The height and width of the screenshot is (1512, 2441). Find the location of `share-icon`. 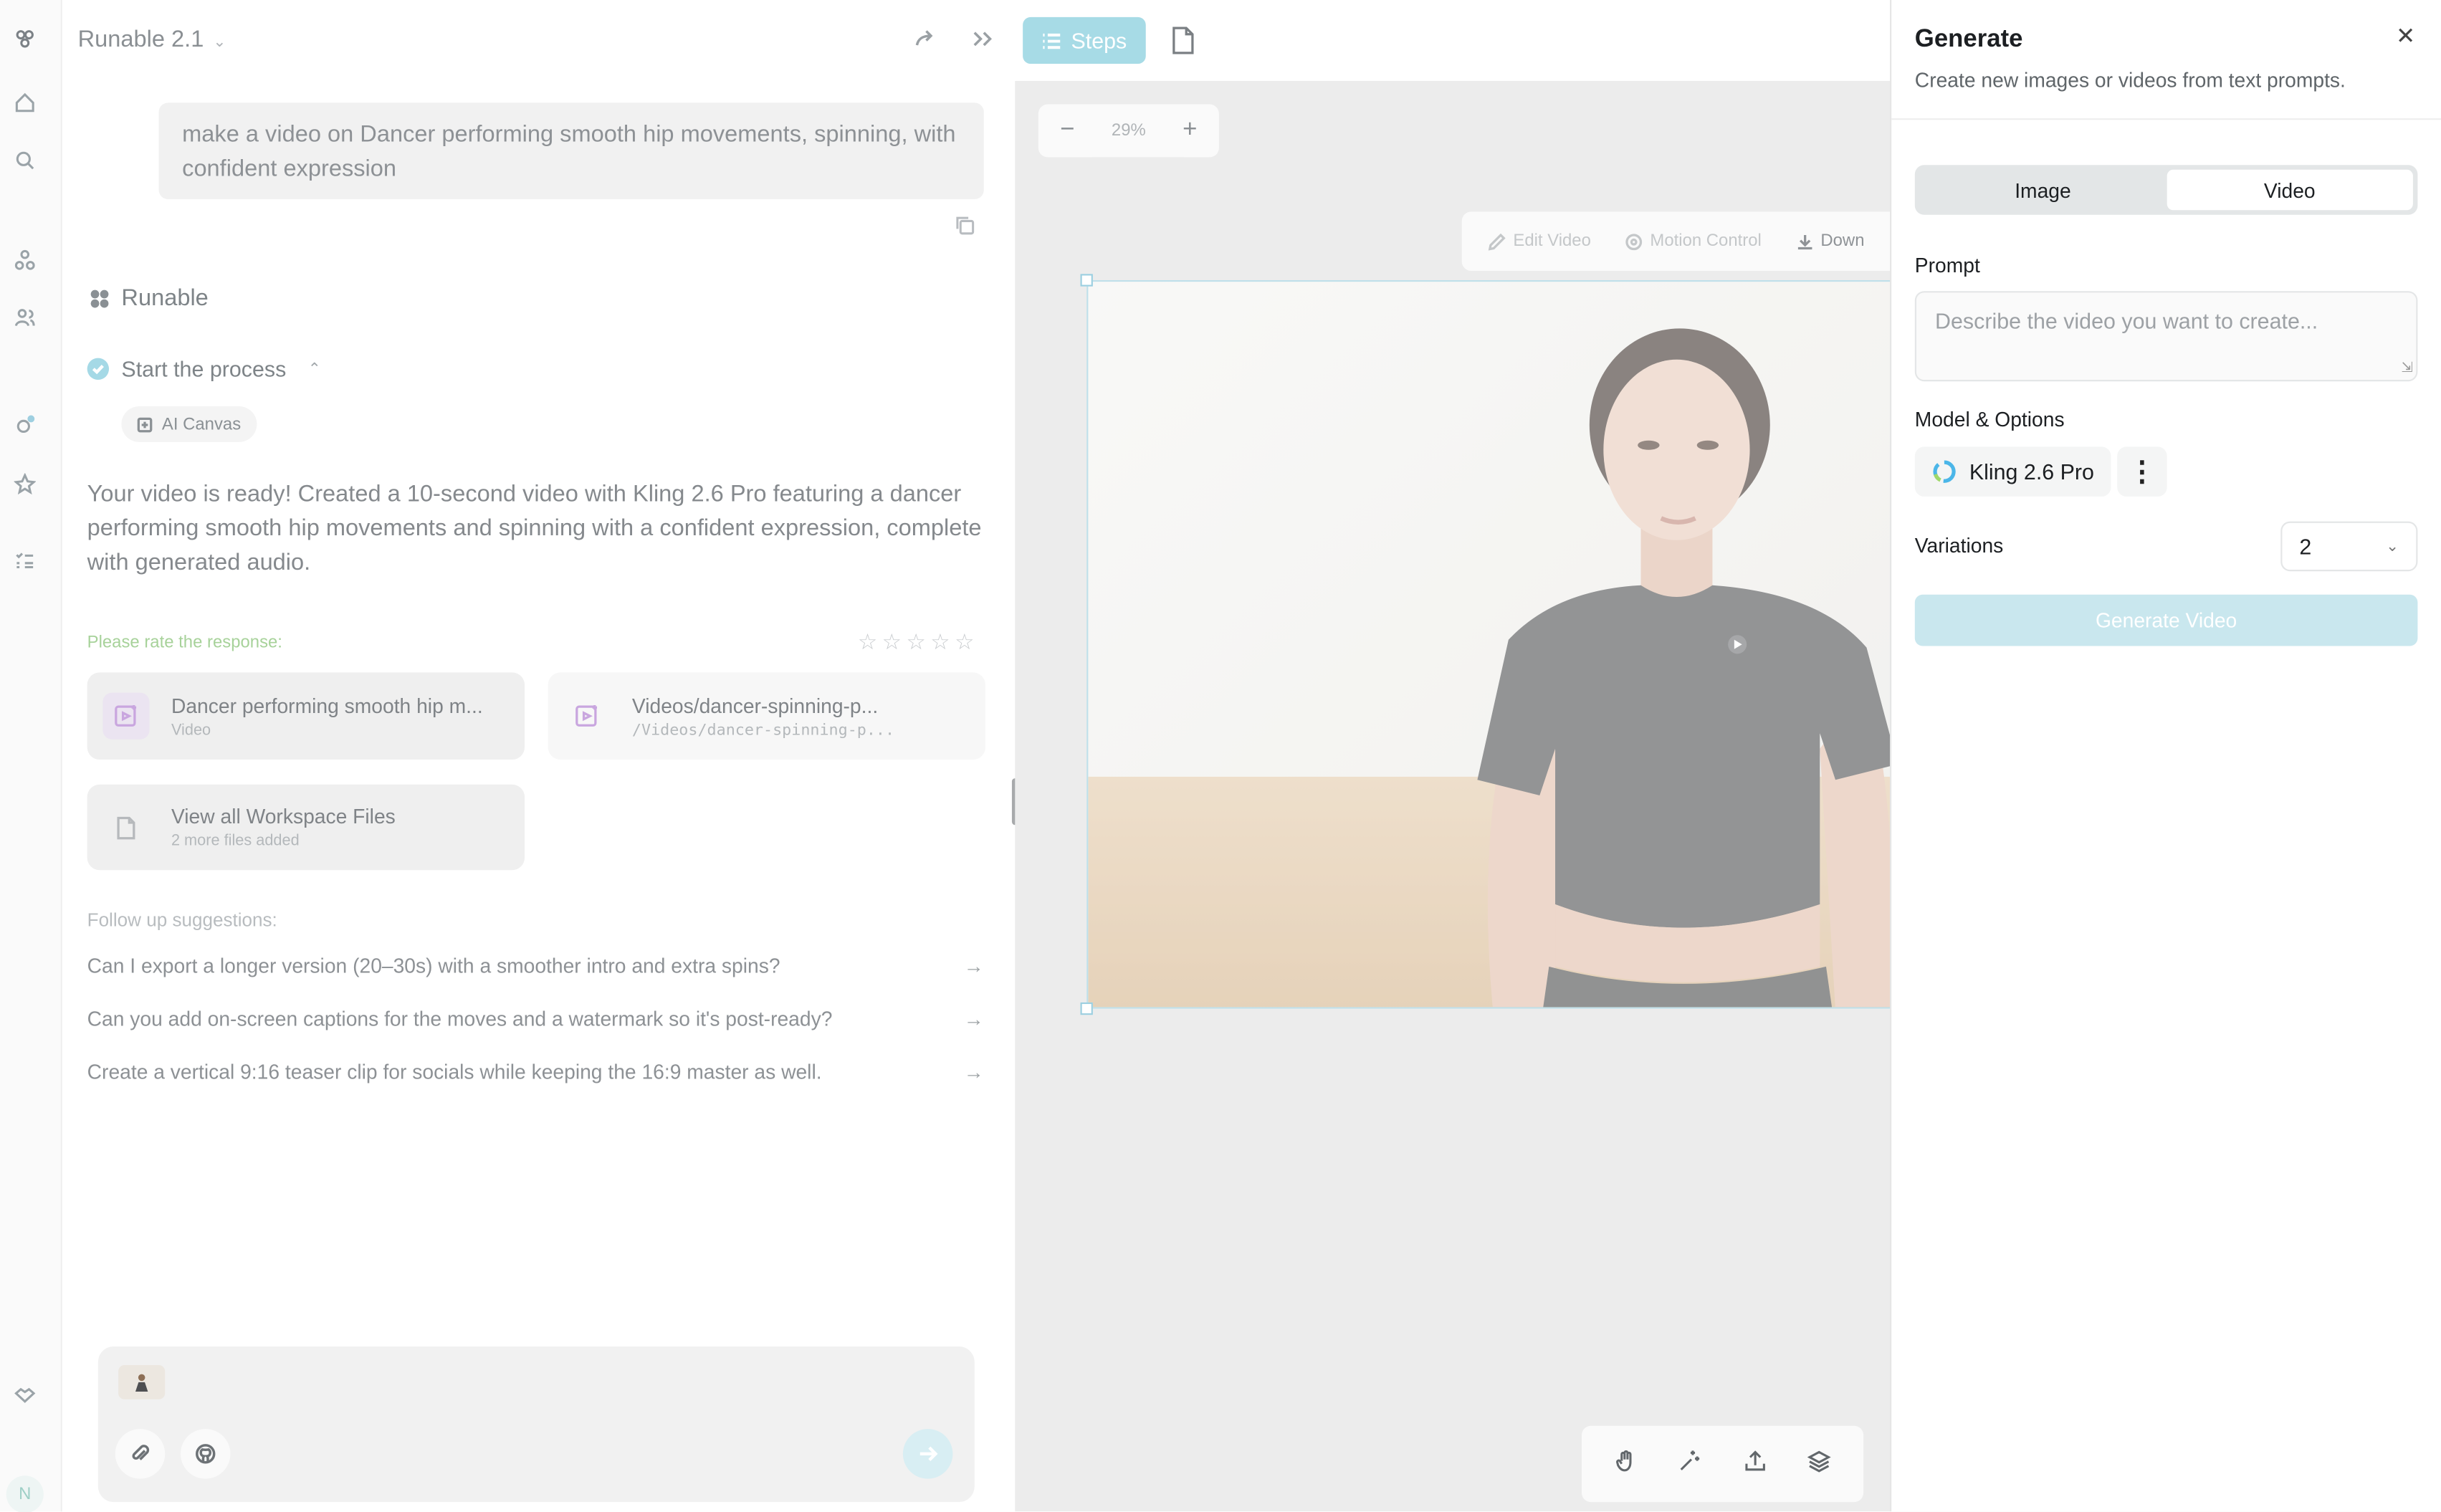

share-icon is located at coordinates (925, 39).